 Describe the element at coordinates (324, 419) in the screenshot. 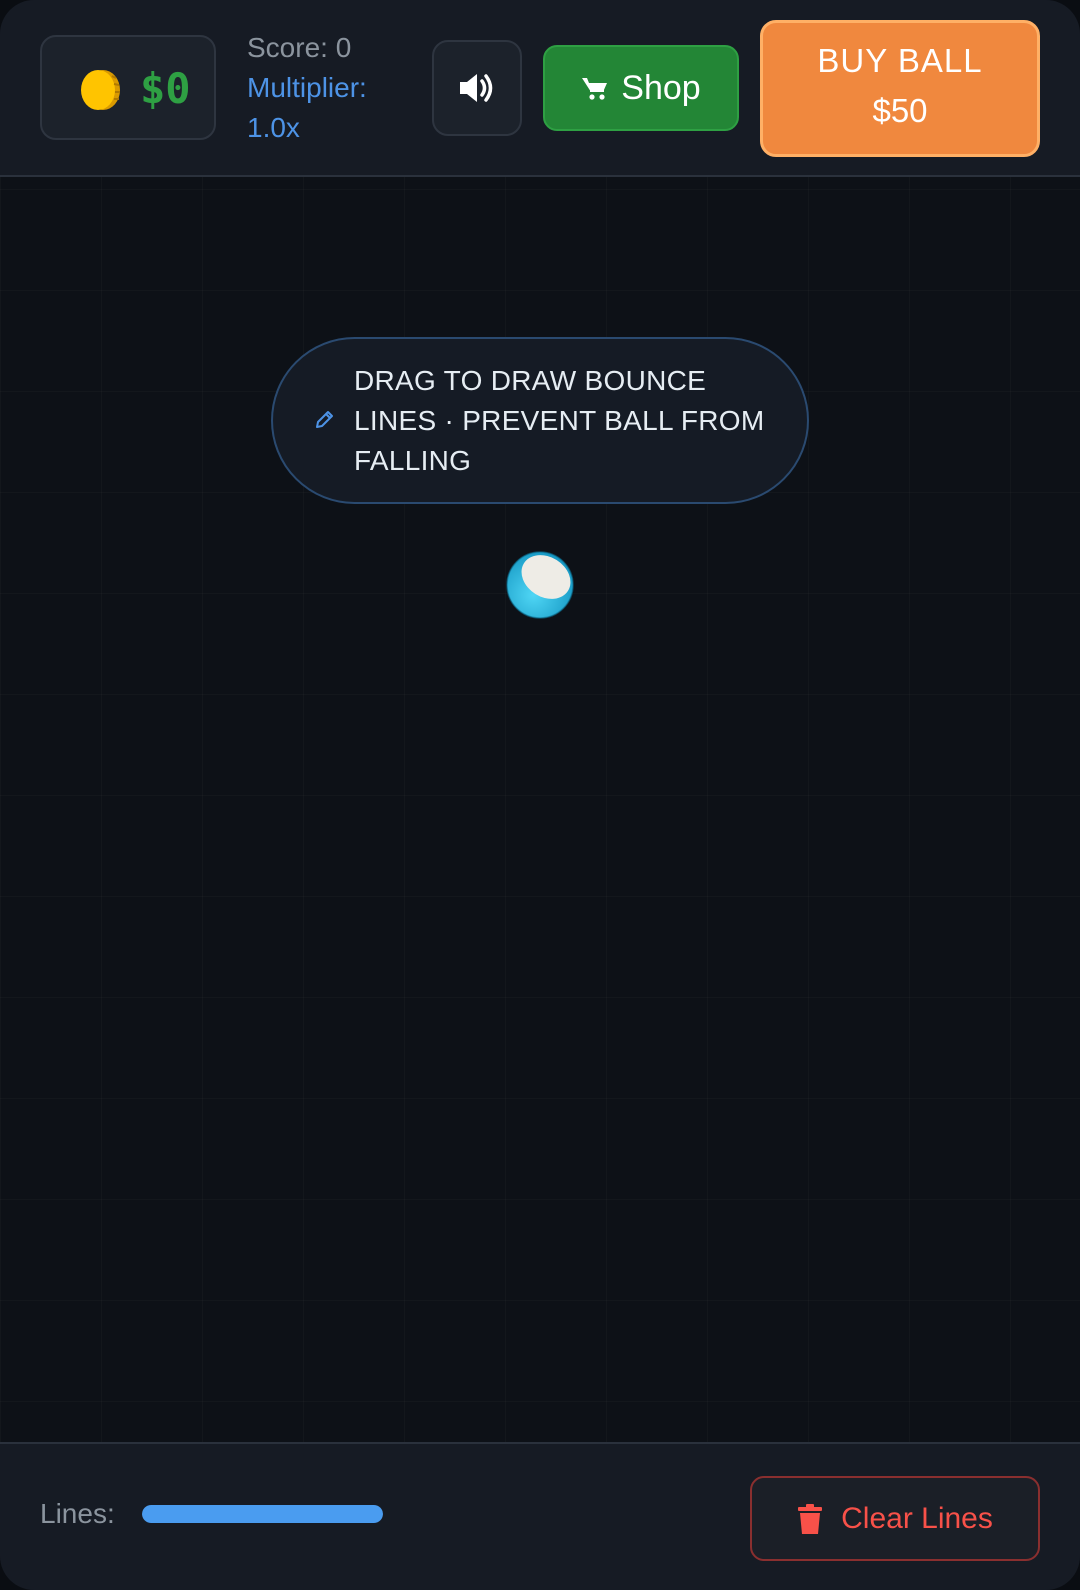

I see `pencil-icon` at that location.